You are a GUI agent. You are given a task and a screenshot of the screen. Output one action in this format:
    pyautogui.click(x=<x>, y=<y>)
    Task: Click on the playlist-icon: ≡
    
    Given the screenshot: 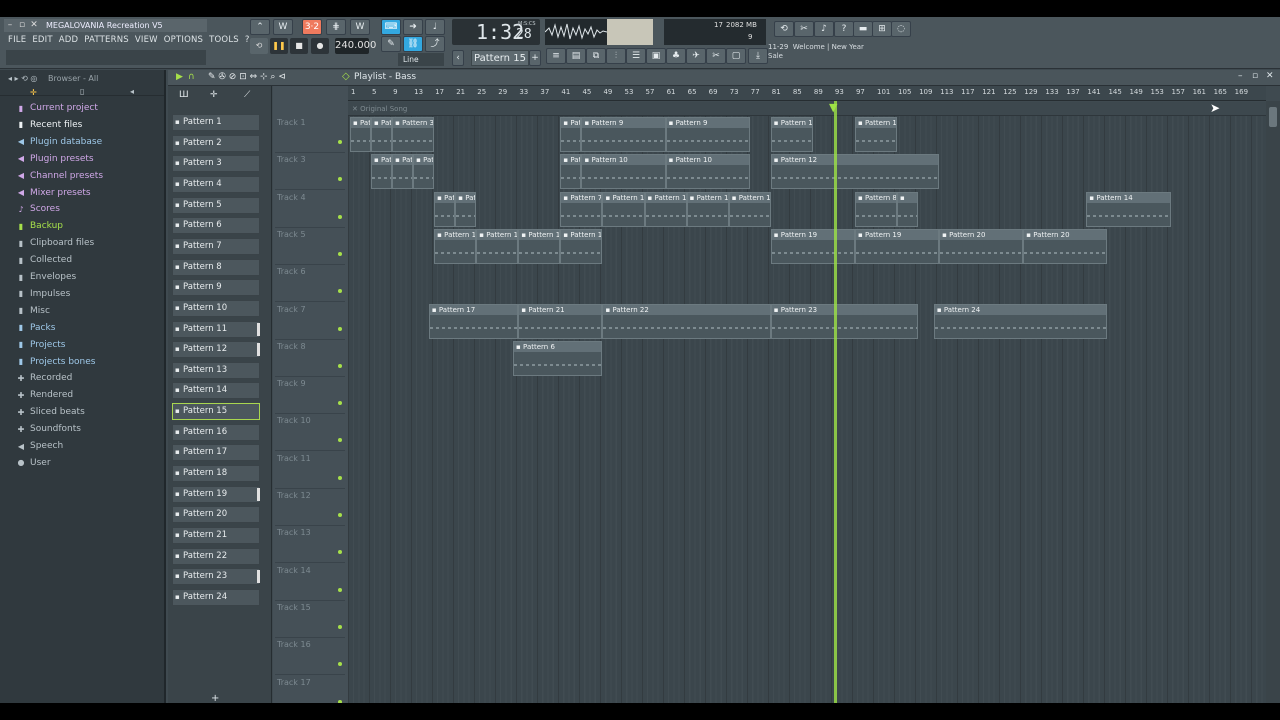 What is the action you would take?
    pyautogui.click(x=556, y=56)
    